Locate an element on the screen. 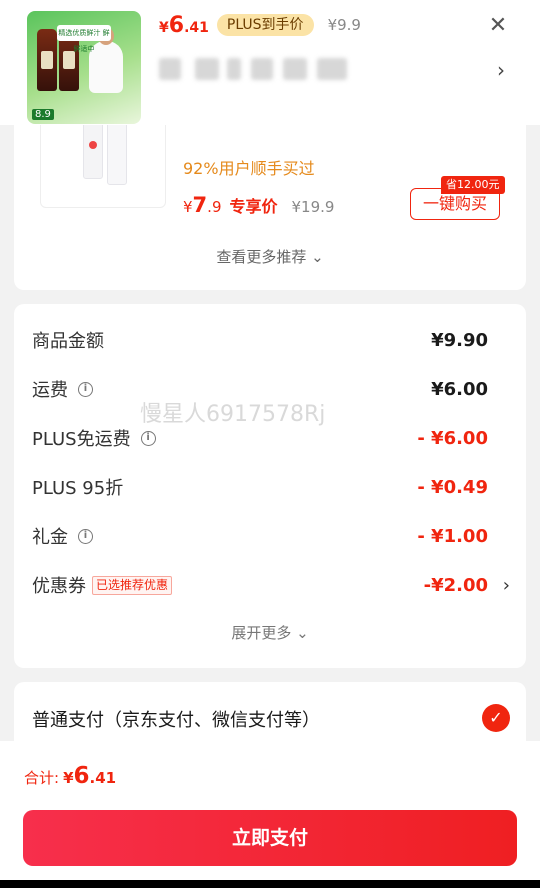 This screenshot has height=888, width=540. fee-label: 运费 is located at coordinates (50, 390).